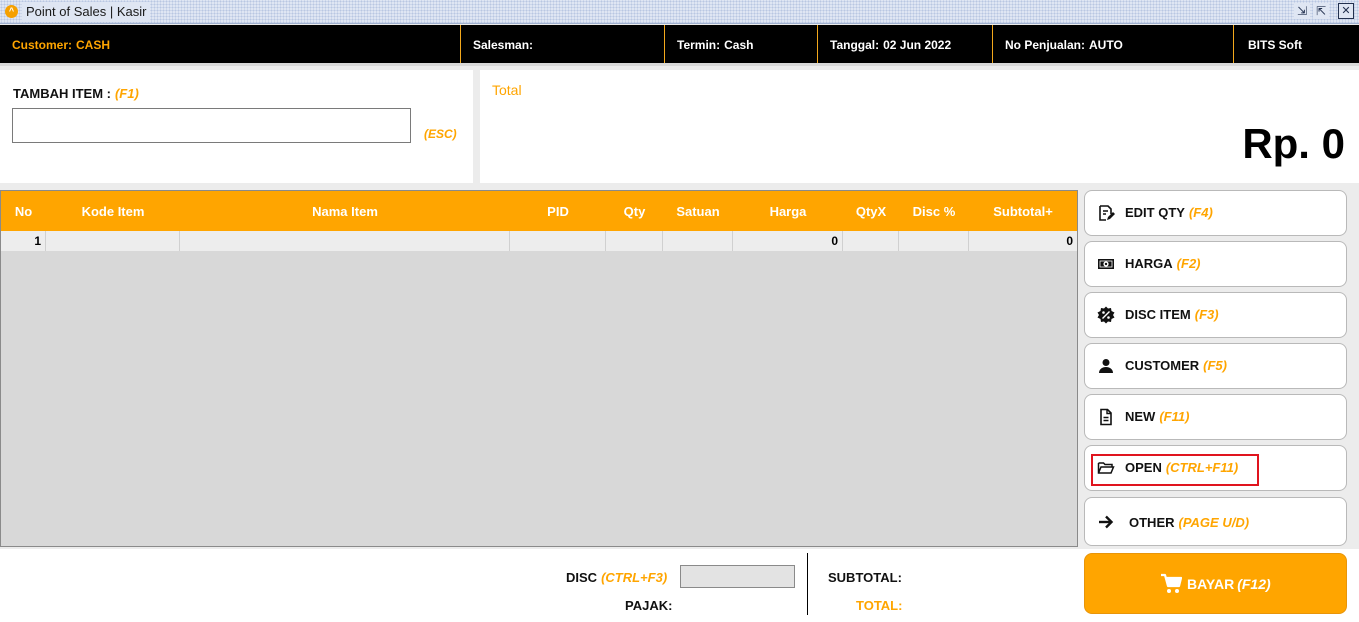  I want to click on customer-text: CUSTOMER, so click(1162, 365).